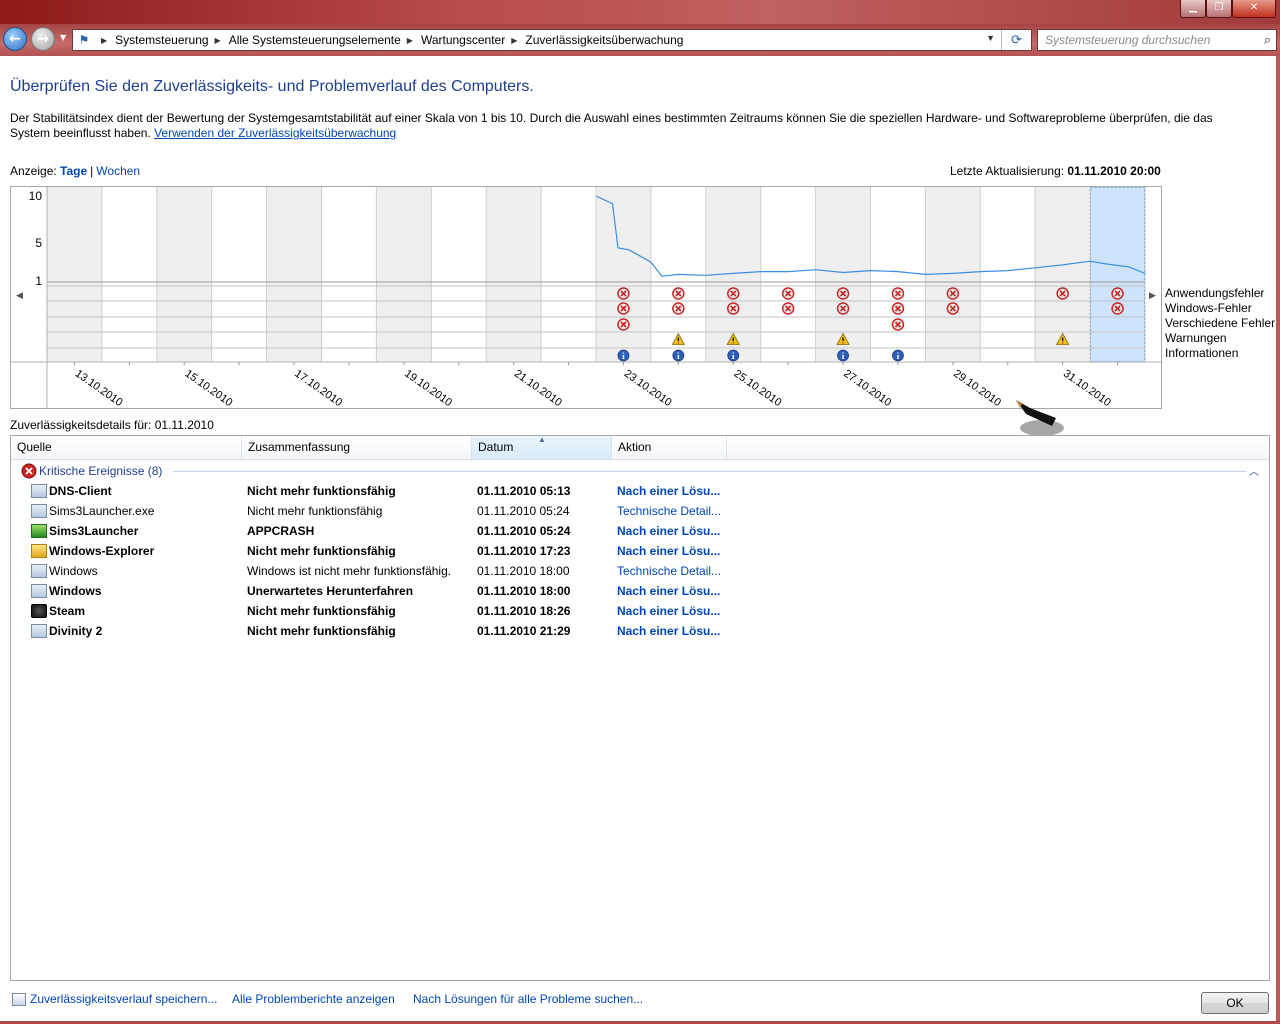  What do you see at coordinates (80, 491) in the screenshot?
I see `cell-source: DNS-Client` at bounding box center [80, 491].